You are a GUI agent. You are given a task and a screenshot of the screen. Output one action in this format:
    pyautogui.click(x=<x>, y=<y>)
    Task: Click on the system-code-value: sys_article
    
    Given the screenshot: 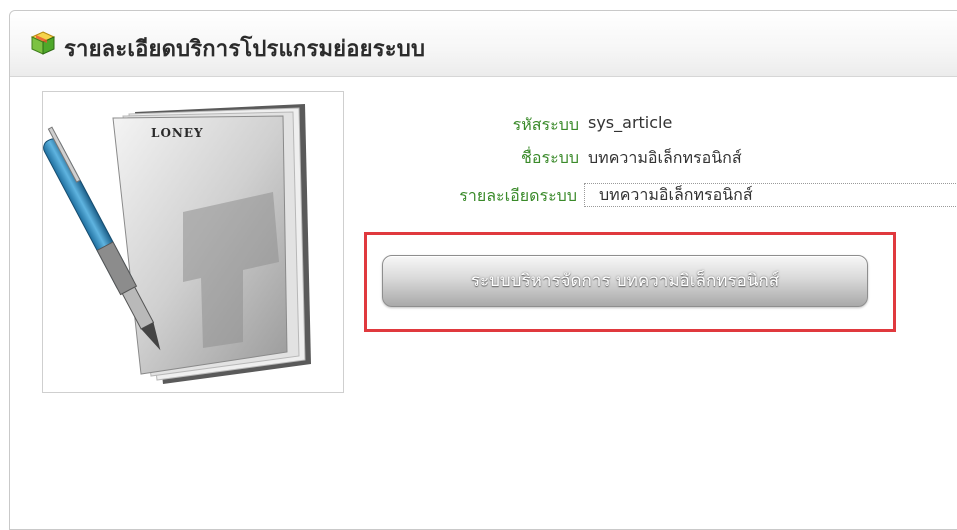 What is the action you would take?
    pyautogui.click(x=630, y=122)
    